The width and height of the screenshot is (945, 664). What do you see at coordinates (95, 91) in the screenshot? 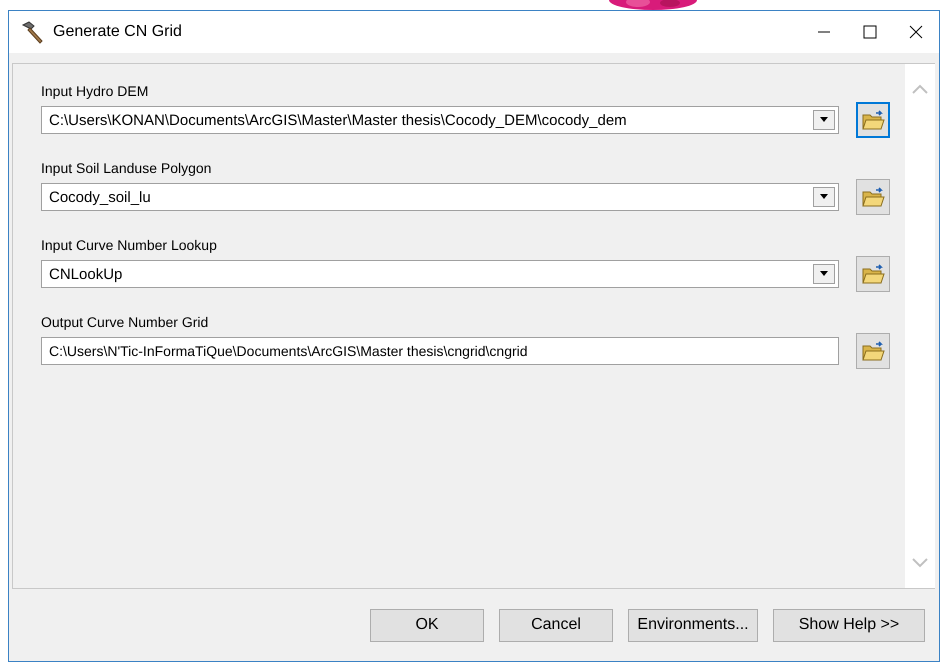
I see `field-label: Input Hydro DEM` at bounding box center [95, 91].